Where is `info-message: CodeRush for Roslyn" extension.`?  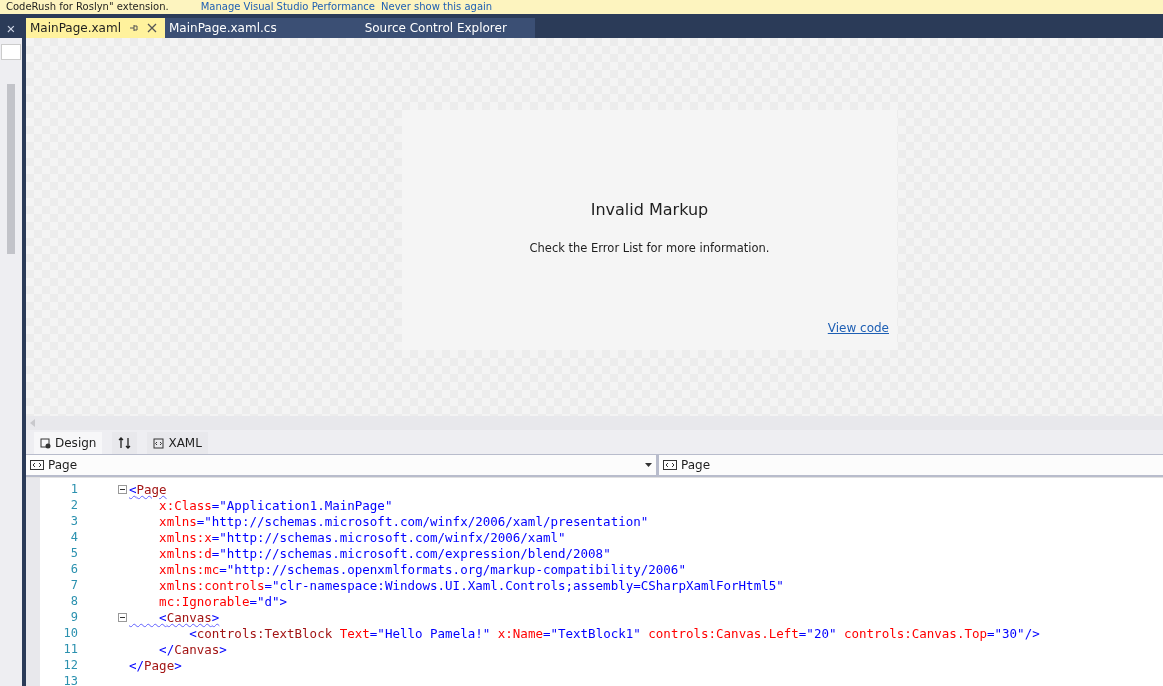 info-message: CodeRush for Roslyn" extension. is located at coordinates (87, 7).